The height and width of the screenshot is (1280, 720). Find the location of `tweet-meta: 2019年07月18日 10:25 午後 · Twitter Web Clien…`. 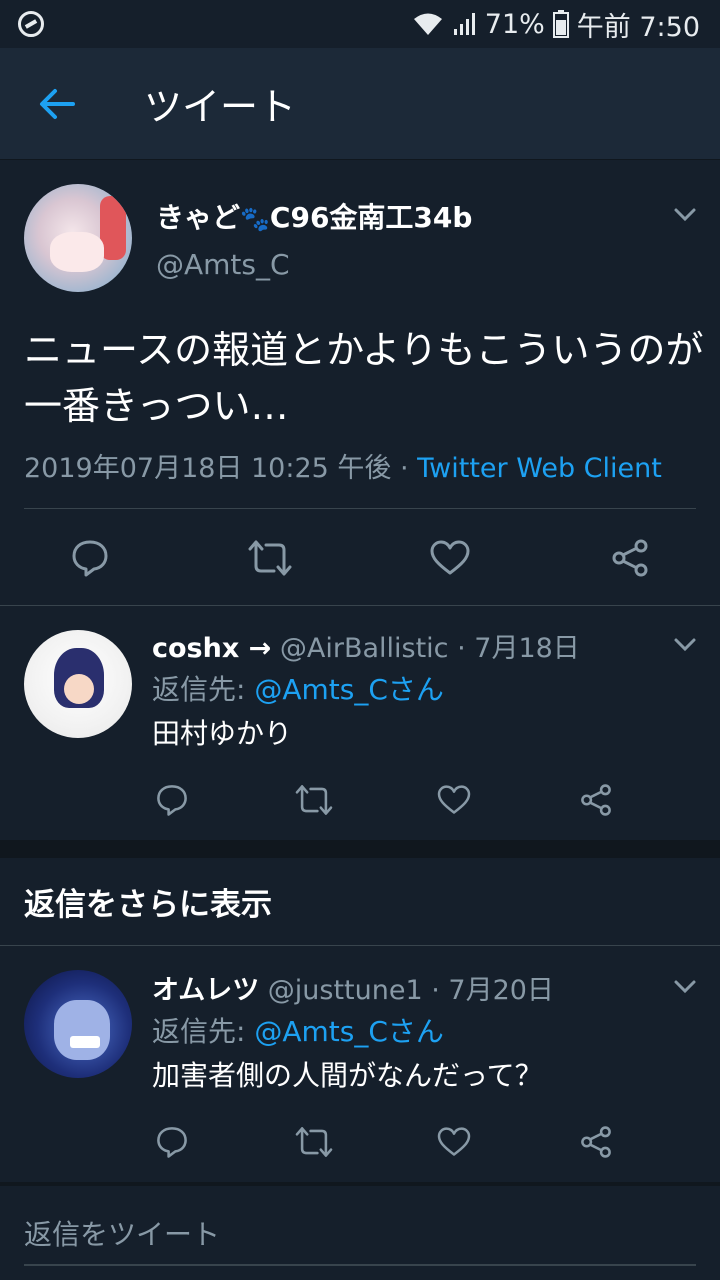

tweet-meta: 2019年07月18日 10:25 午後 · Twitter Web Clien… is located at coordinates (343, 465).